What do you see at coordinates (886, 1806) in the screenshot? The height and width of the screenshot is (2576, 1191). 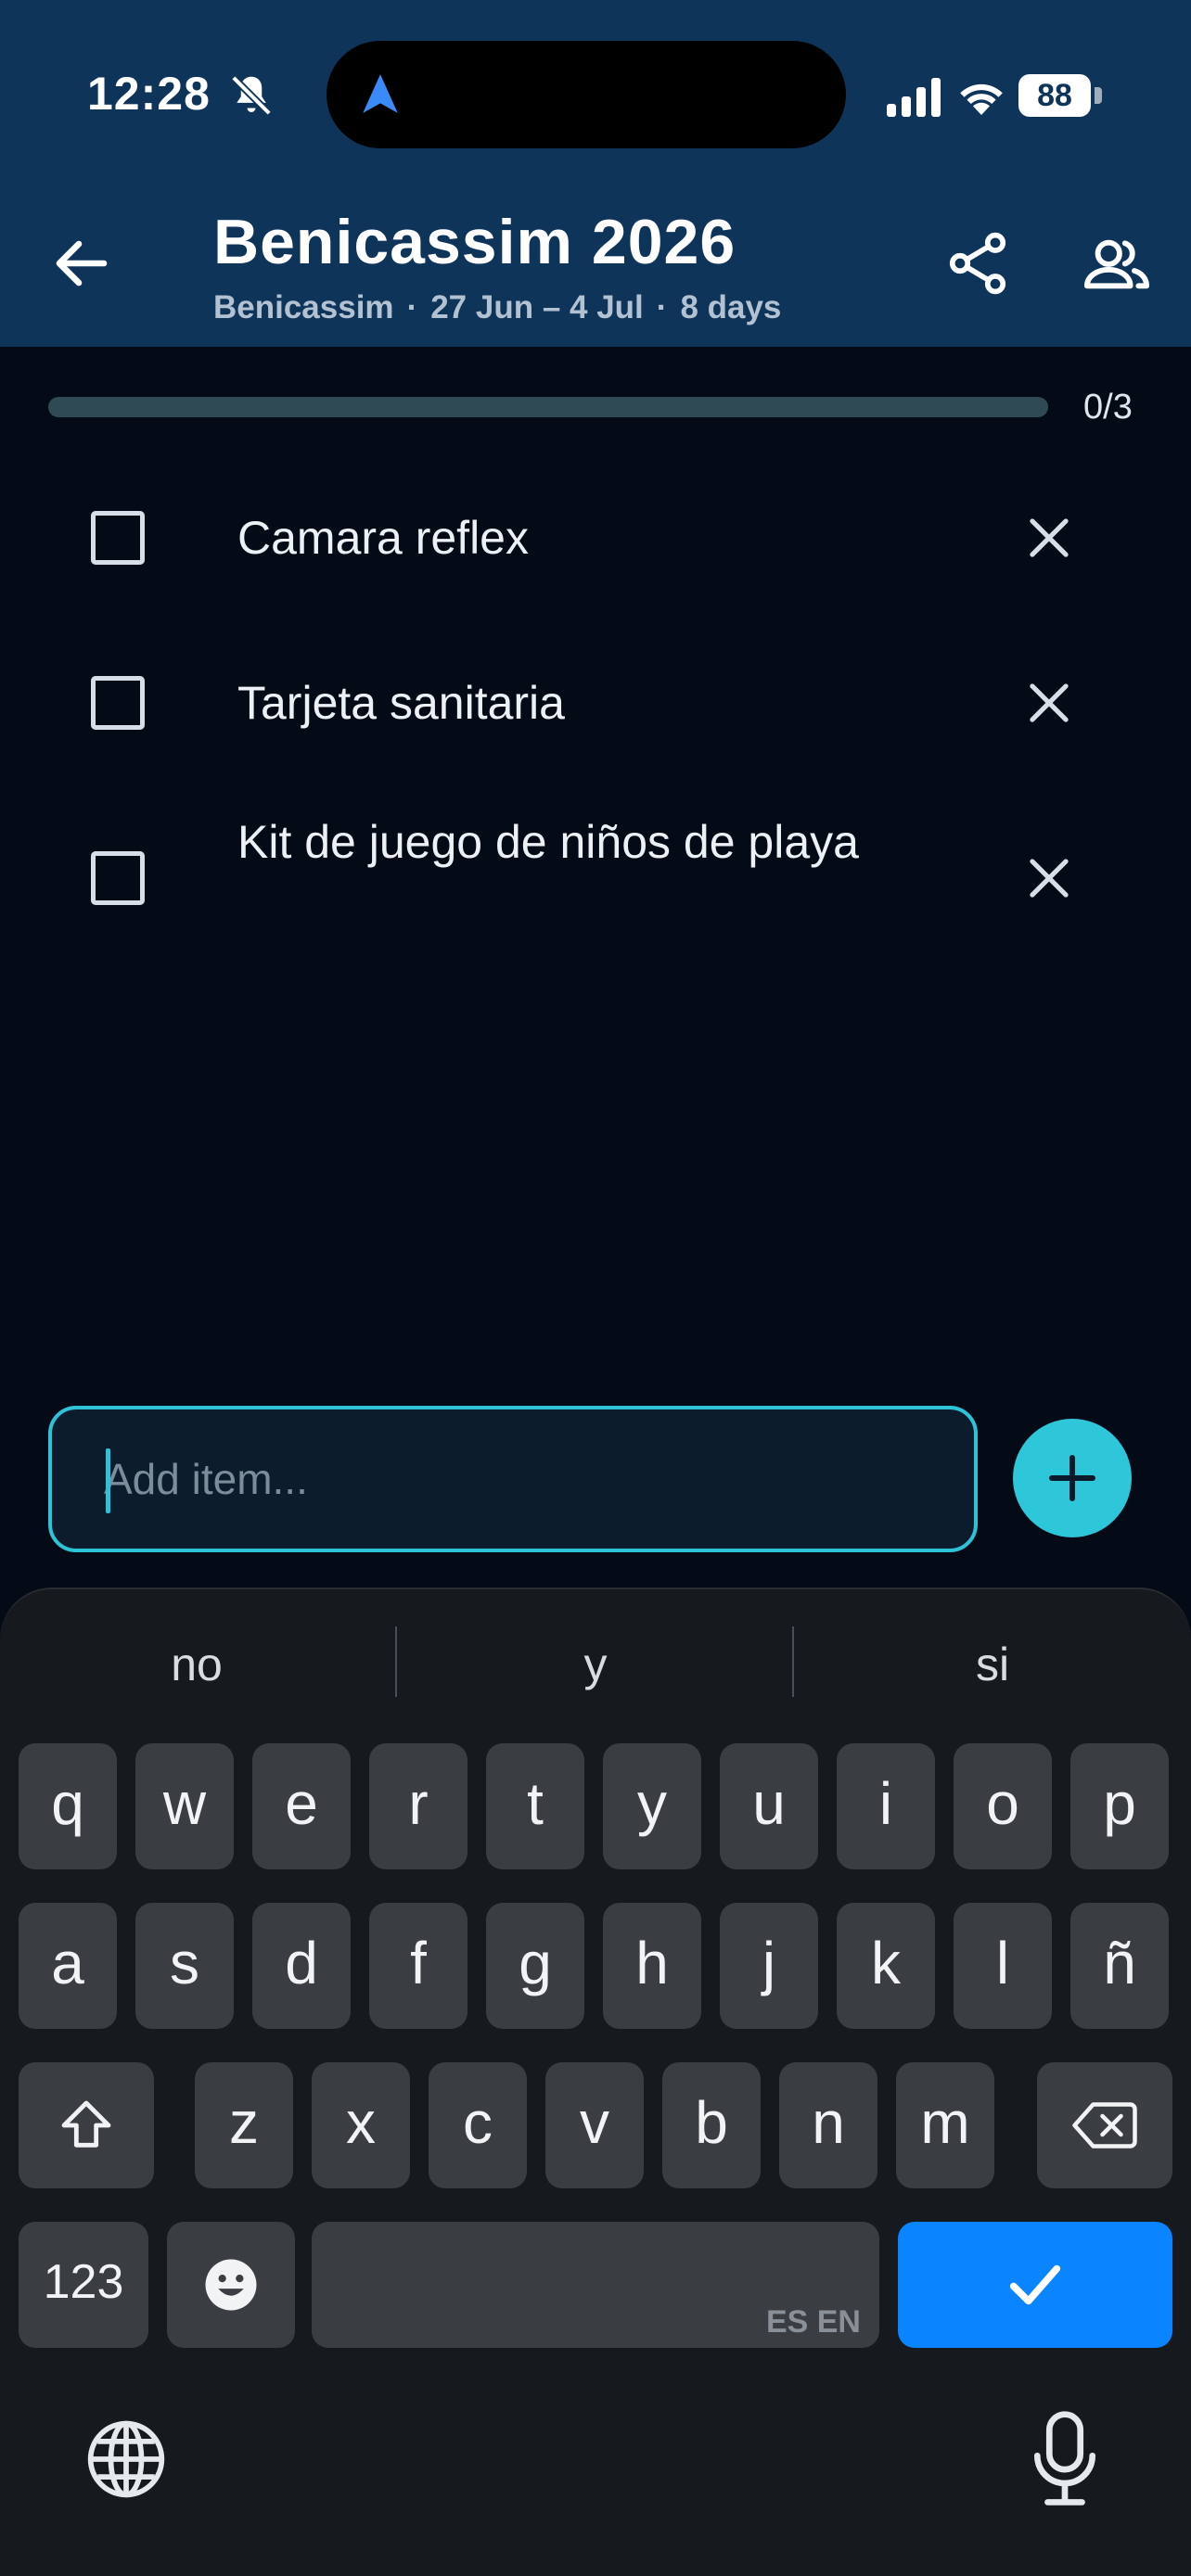 I see `key-i: i` at bounding box center [886, 1806].